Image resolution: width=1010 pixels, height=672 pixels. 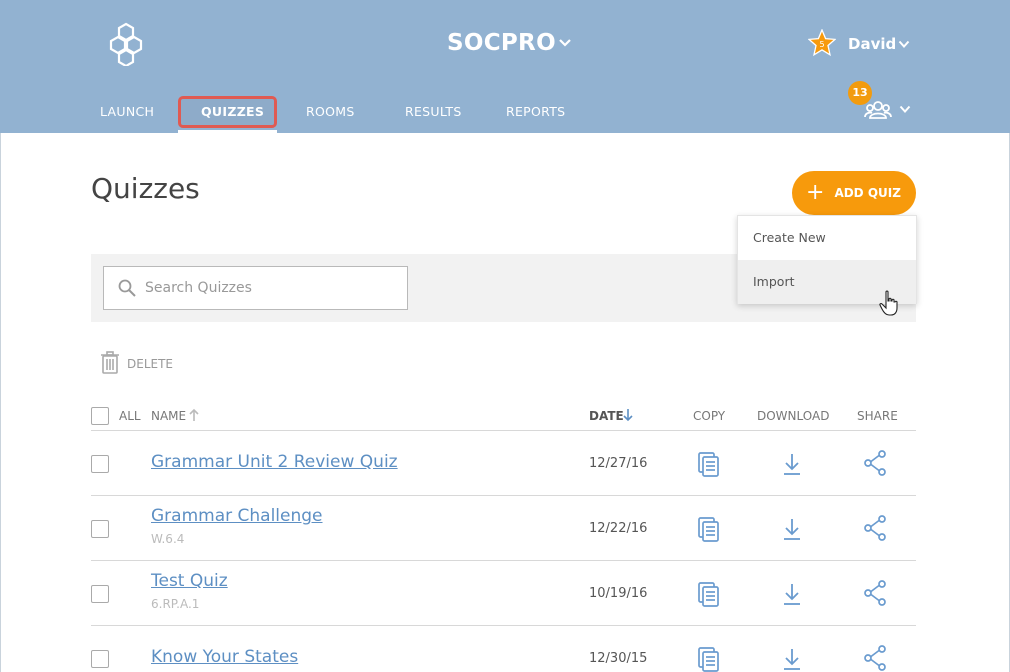 What do you see at coordinates (127, 288) in the screenshot?
I see `search-icon` at bounding box center [127, 288].